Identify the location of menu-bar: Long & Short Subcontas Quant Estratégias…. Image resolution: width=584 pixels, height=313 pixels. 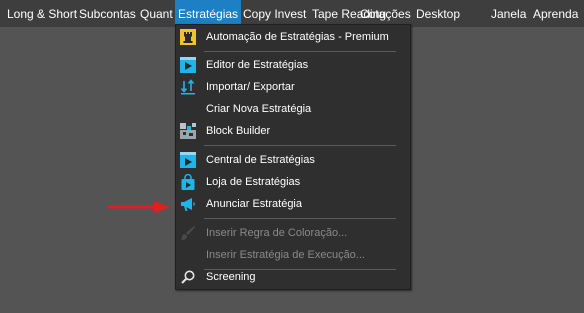
(292, 13).